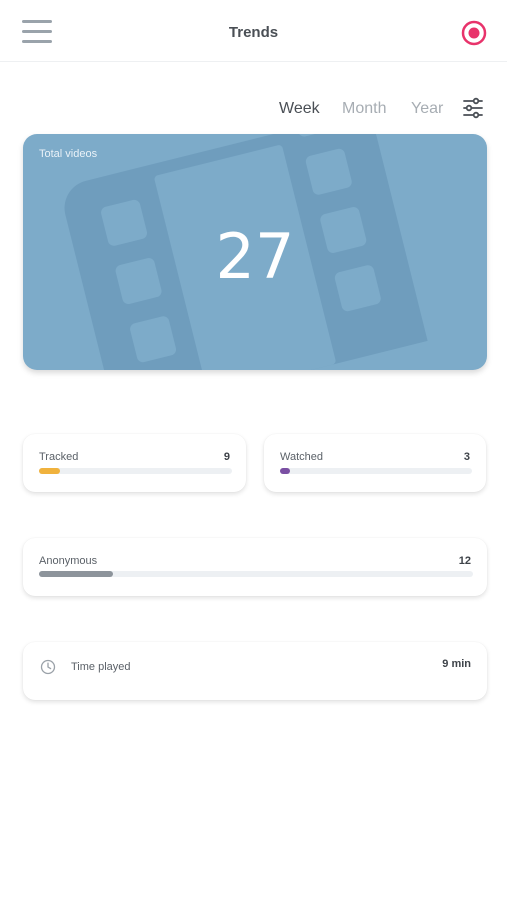  What do you see at coordinates (226, 457) in the screenshot?
I see `tracked-value: 9` at bounding box center [226, 457].